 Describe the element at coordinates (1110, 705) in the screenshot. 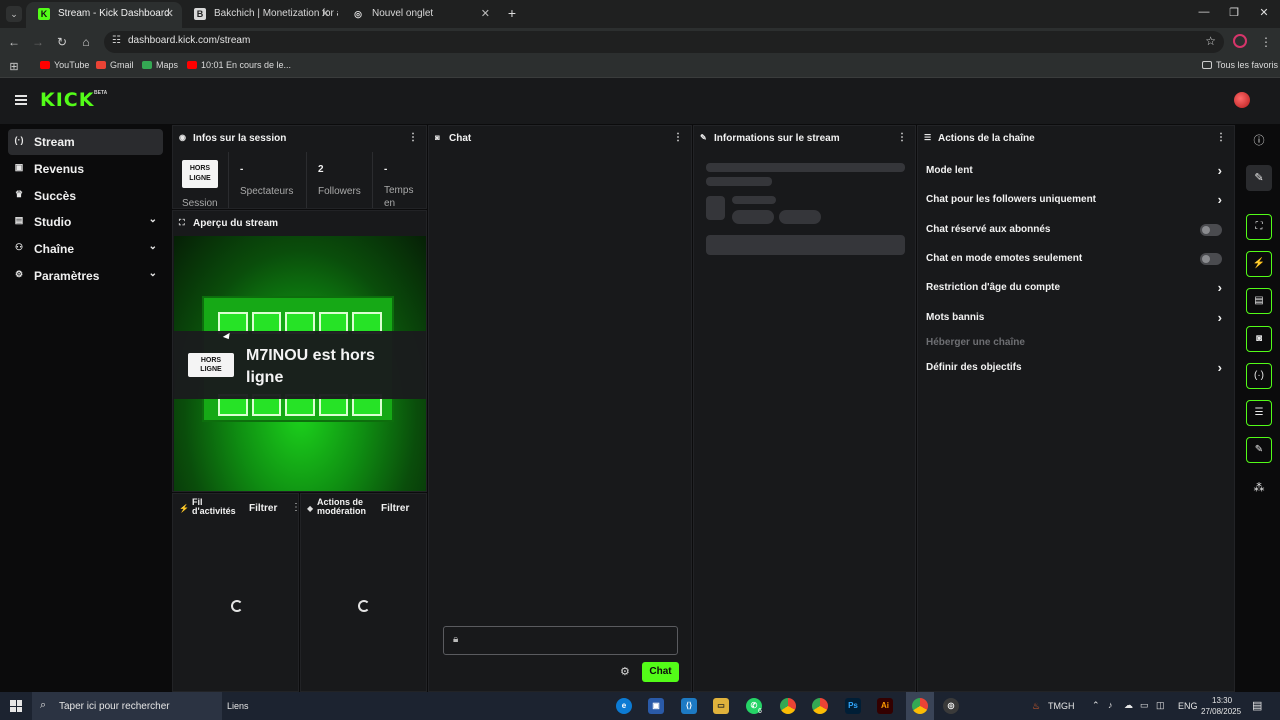

I see `microphone-icon: ♪` at that location.